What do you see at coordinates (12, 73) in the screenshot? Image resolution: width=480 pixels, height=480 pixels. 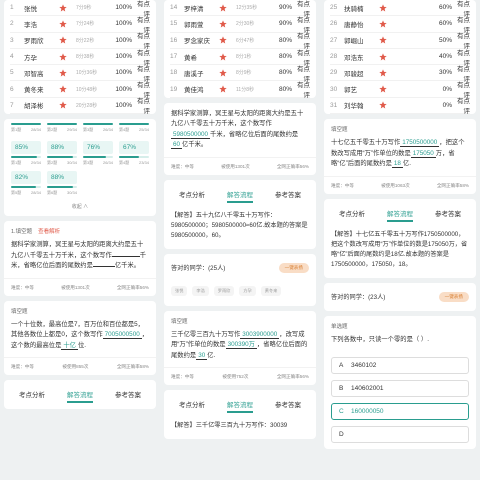 I see `rank-number: 5` at bounding box center [12, 73].